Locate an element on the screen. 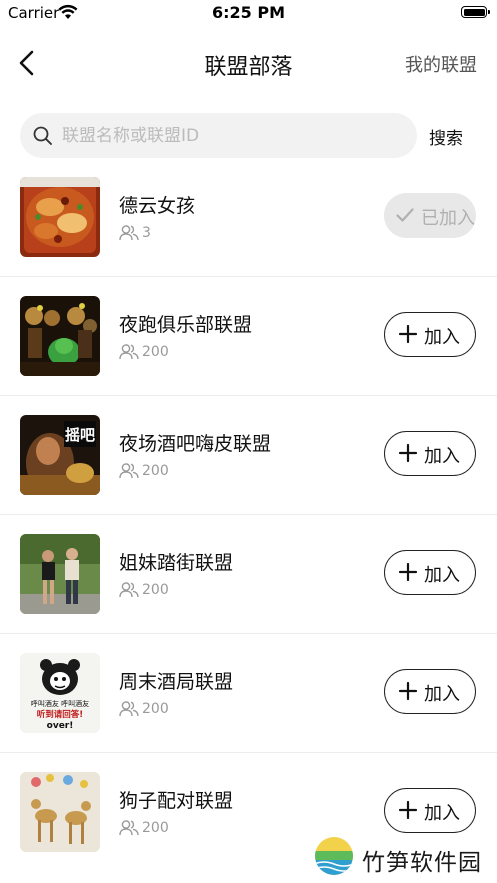 This screenshot has height=883, width=497. search-bar is located at coordinates (218, 135).